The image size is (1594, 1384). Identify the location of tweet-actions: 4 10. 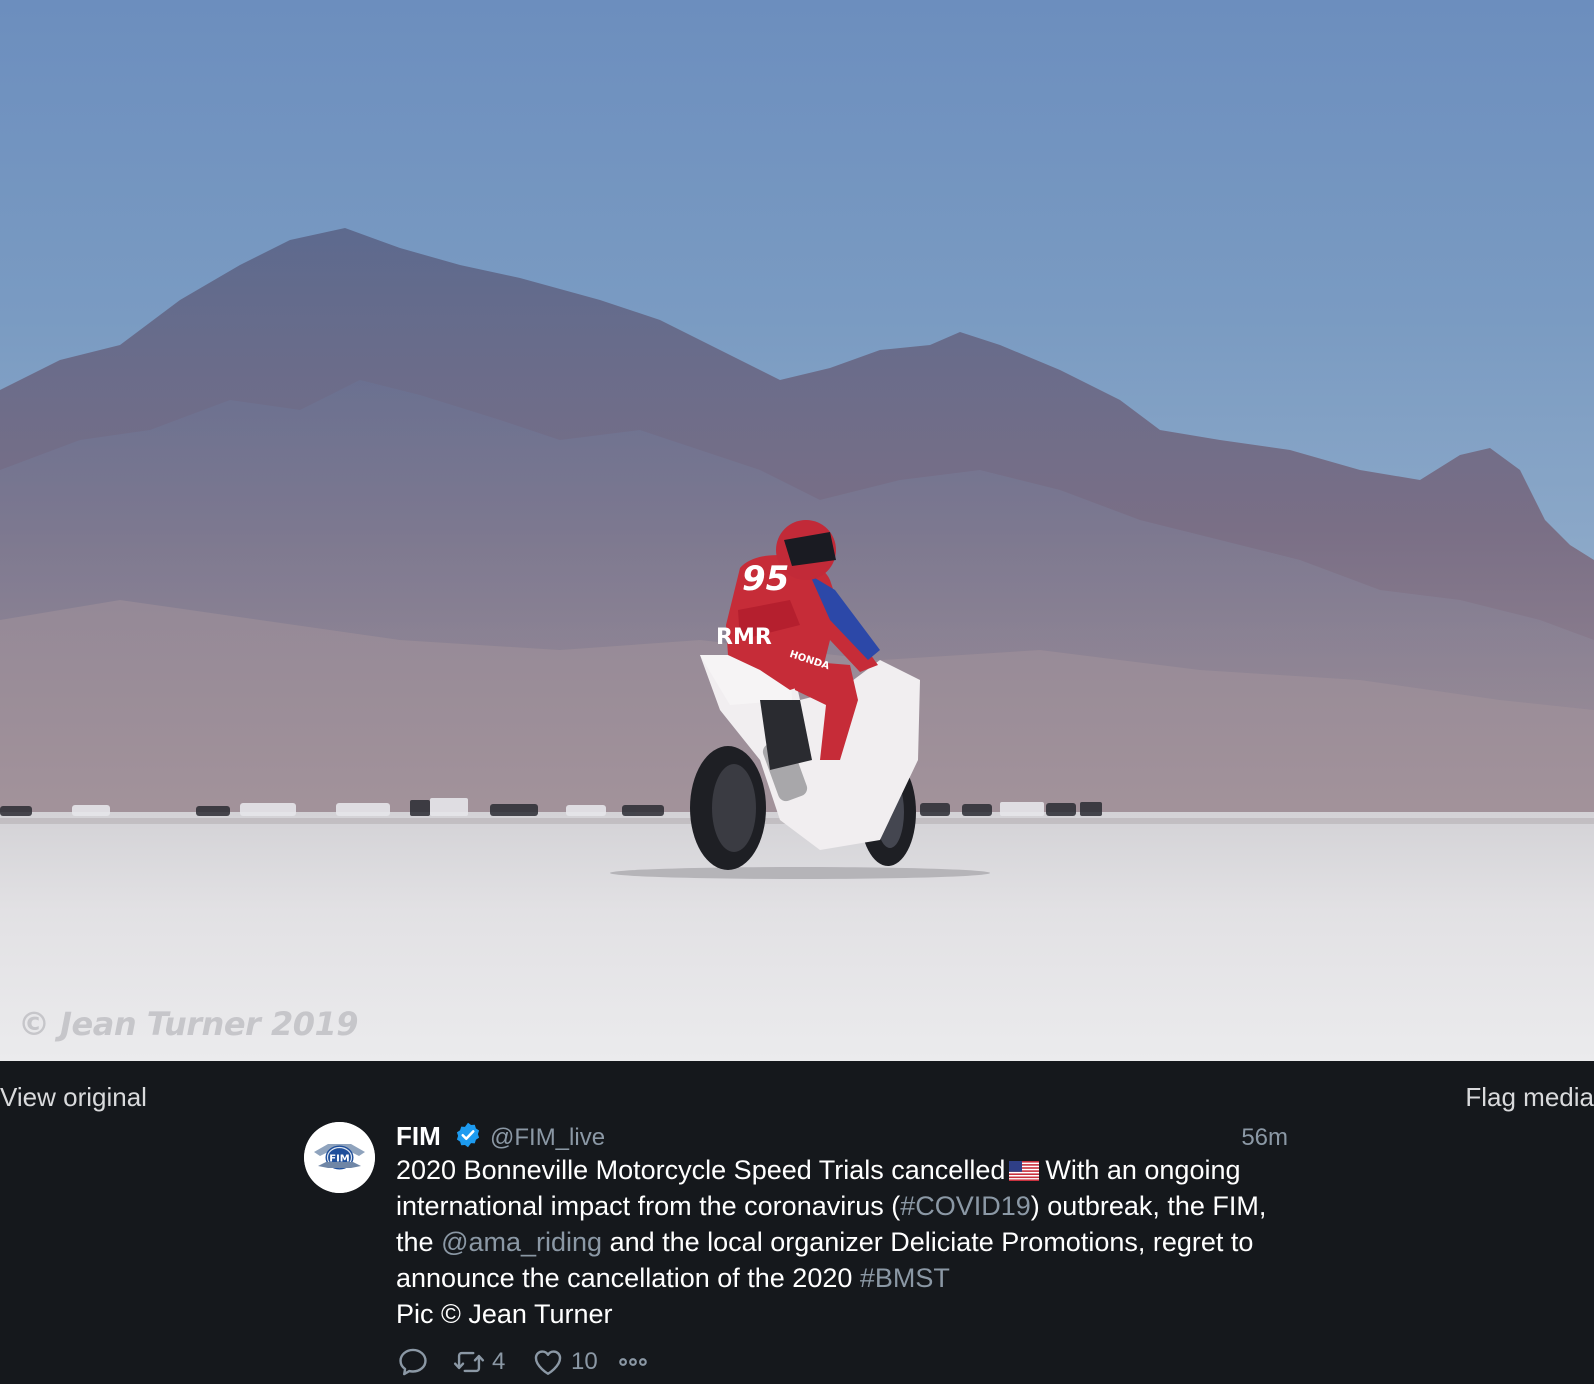
(842, 1364).